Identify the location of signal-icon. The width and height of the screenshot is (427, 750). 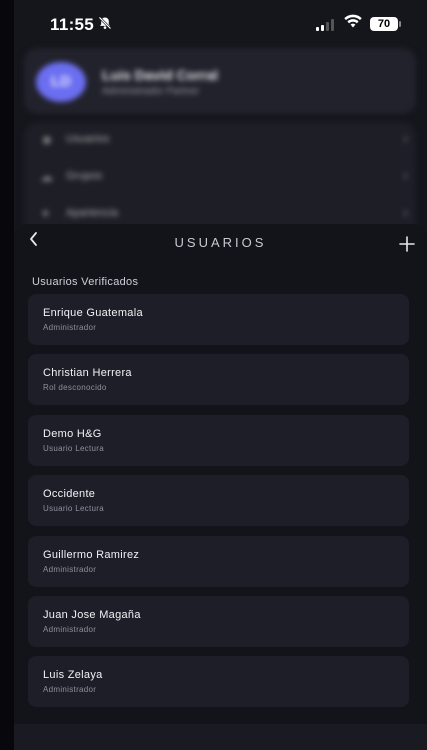
(325, 25).